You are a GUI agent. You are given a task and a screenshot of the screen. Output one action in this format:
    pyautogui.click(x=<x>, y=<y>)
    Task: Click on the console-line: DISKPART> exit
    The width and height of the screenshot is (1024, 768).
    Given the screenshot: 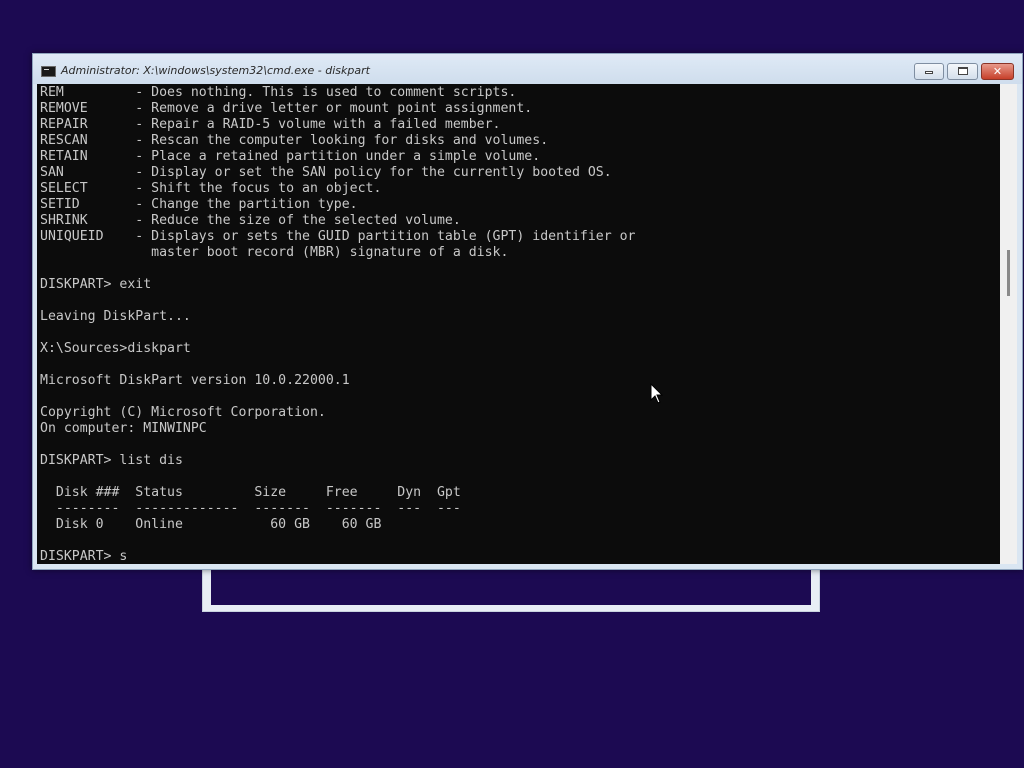 What is the action you would take?
    pyautogui.click(x=96, y=284)
    